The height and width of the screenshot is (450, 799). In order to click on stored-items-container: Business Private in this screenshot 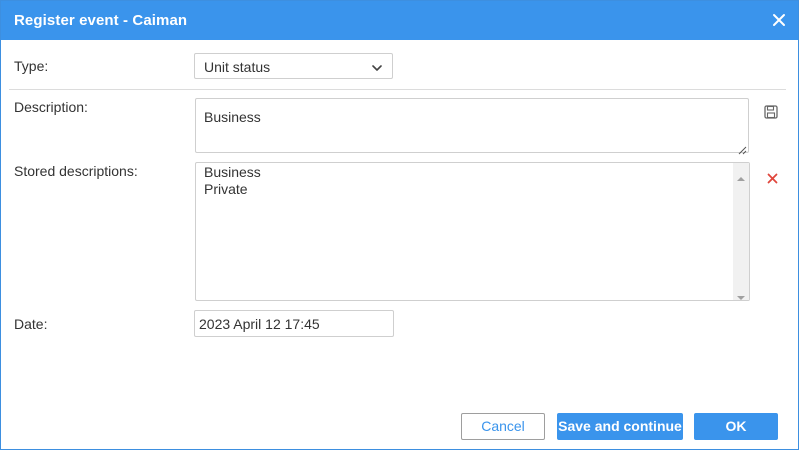, I will do `click(232, 181)`.